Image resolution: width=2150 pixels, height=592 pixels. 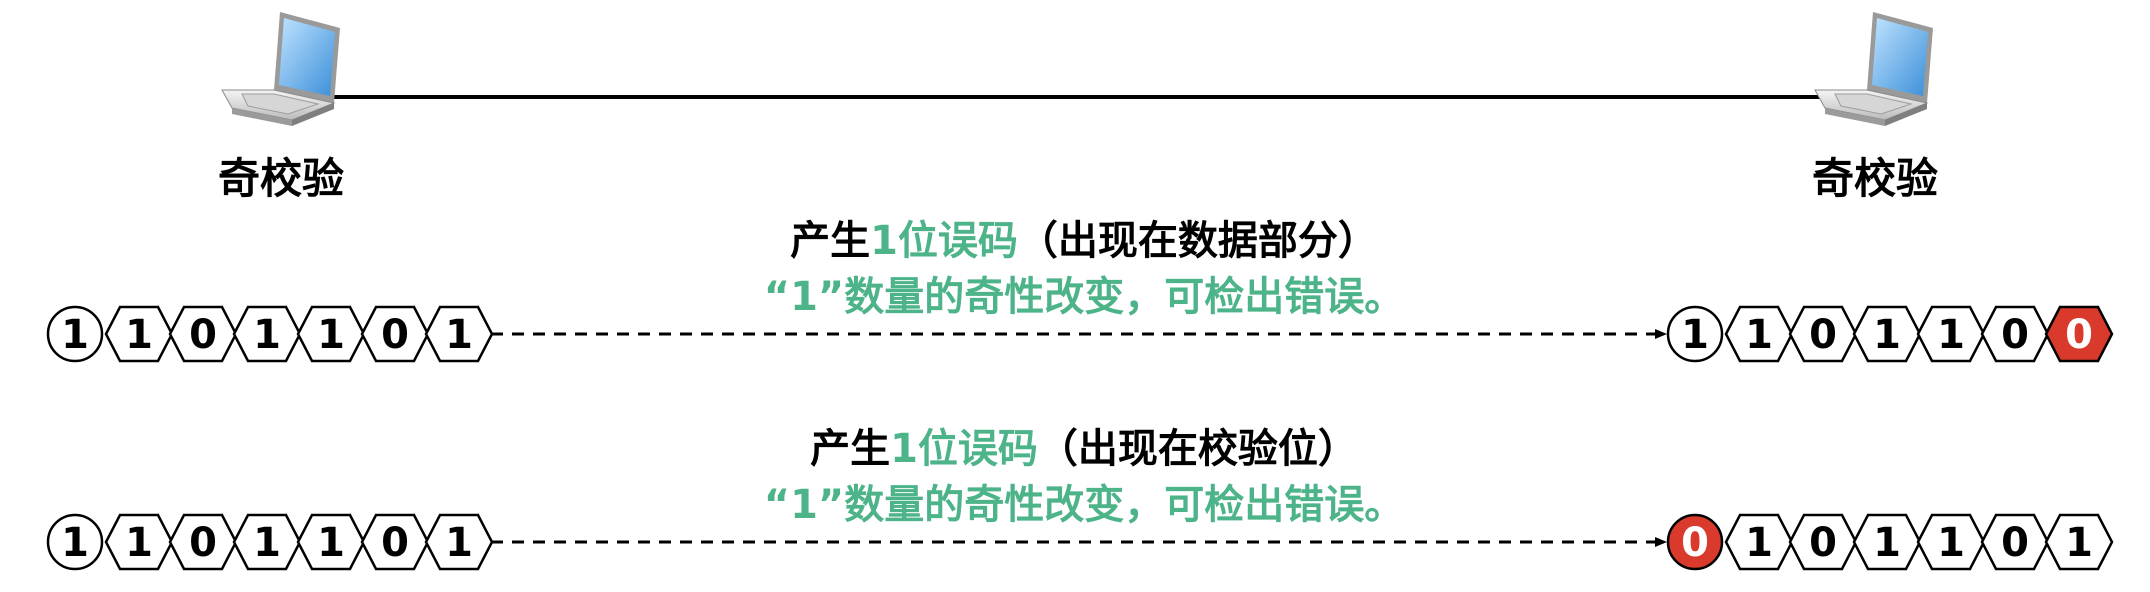 I want to click on scenario-title: 产生1位误码（出现在校验位）, so click(x=1084, y=449).